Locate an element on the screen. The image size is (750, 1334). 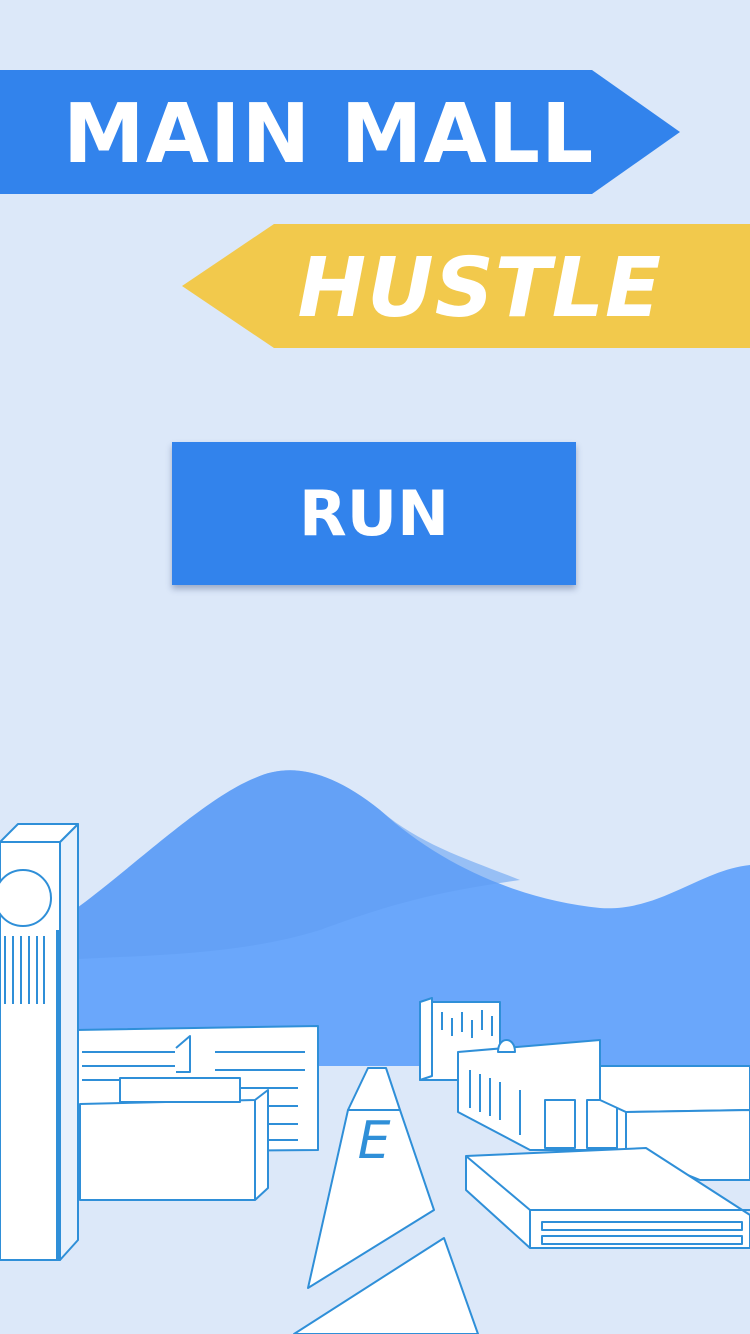
clock-tower is located at coordinates (39, 1042).